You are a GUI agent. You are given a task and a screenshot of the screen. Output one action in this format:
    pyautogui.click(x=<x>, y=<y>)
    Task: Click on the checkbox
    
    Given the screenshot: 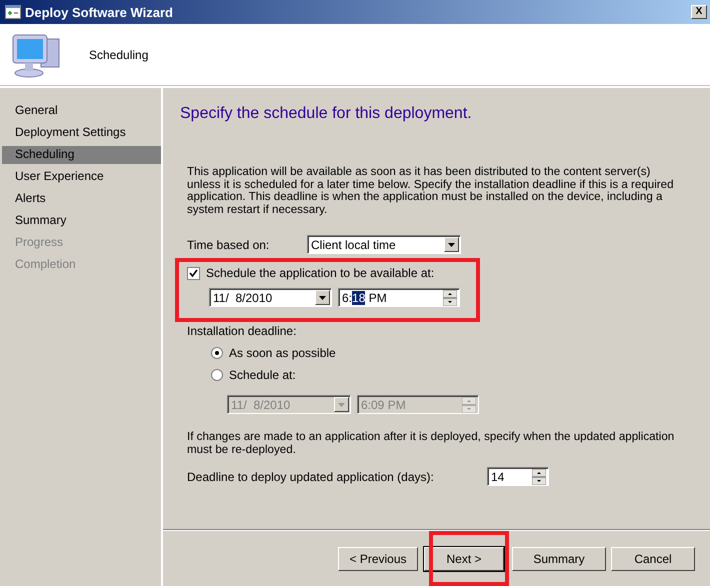 What is the action you would take?
    pyautogui.click(x=193, y=273)
    